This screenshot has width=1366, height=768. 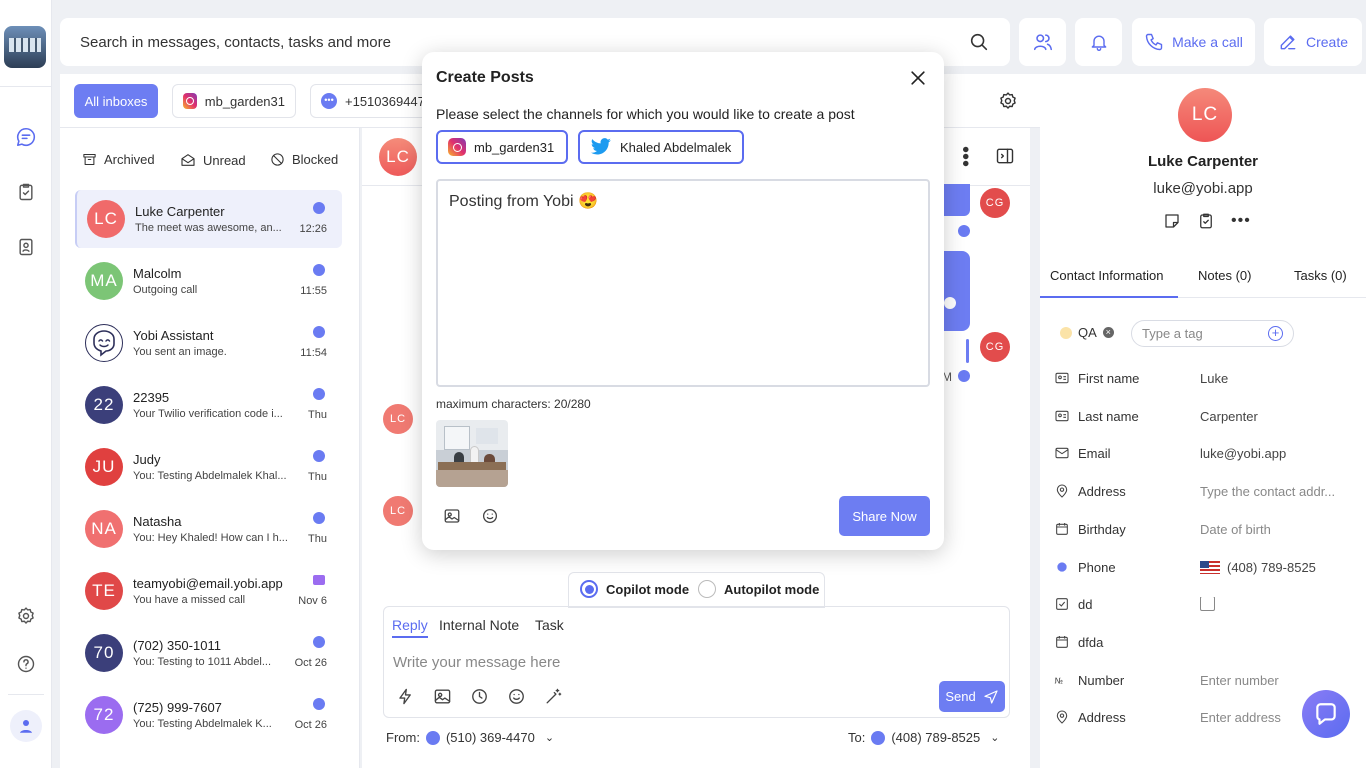 I want to click on help-nav-button, so click(x=26, y=664).